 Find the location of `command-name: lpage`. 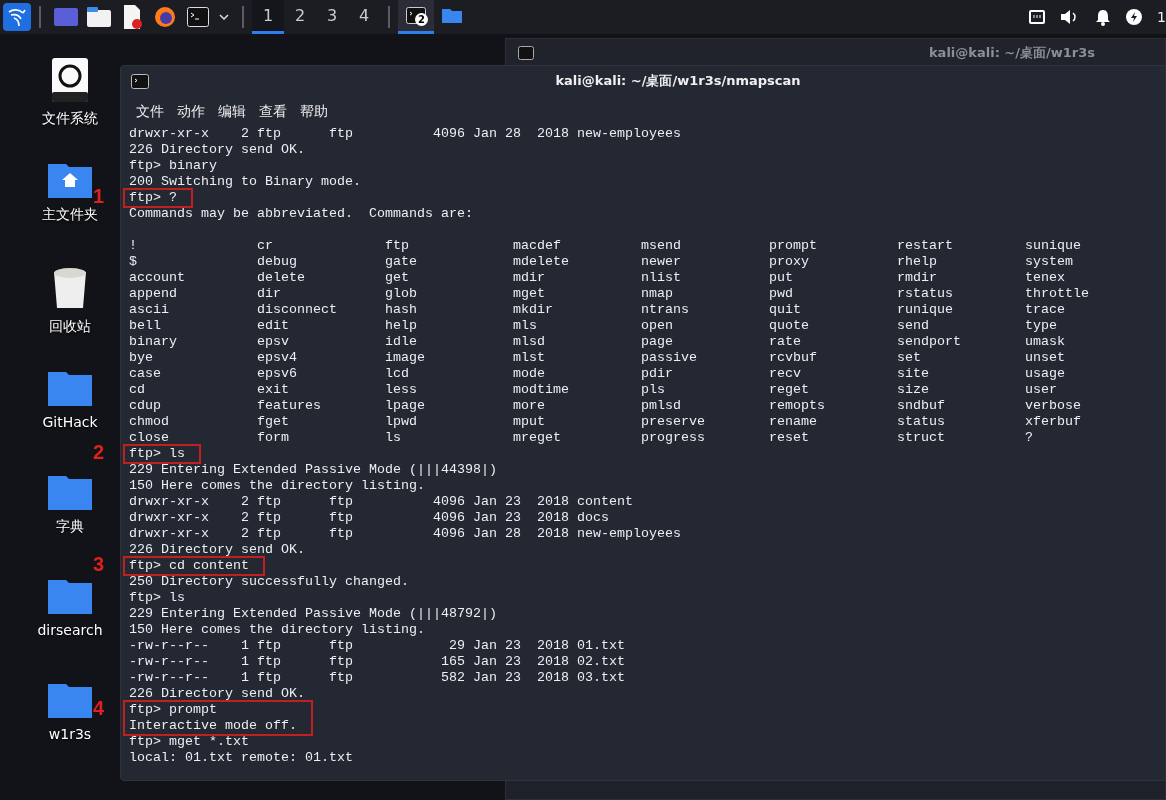

command-name: lpage is located at coordinates (405, 406).